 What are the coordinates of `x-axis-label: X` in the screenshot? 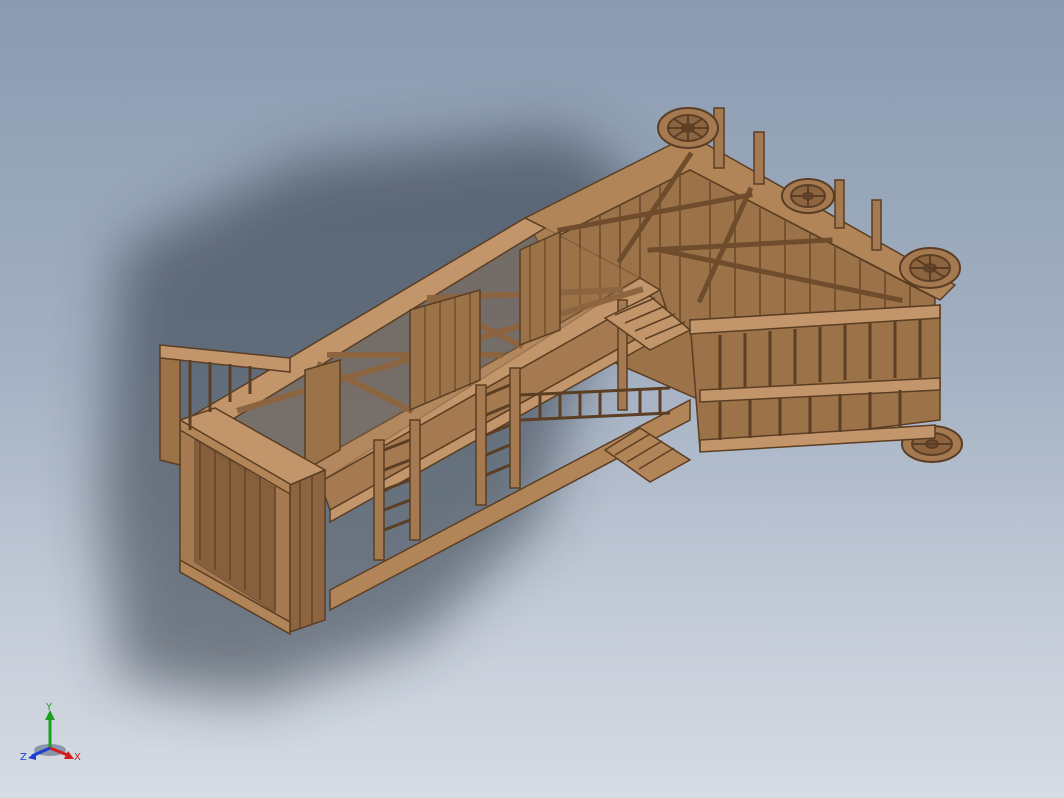 It's located at (77, 757).